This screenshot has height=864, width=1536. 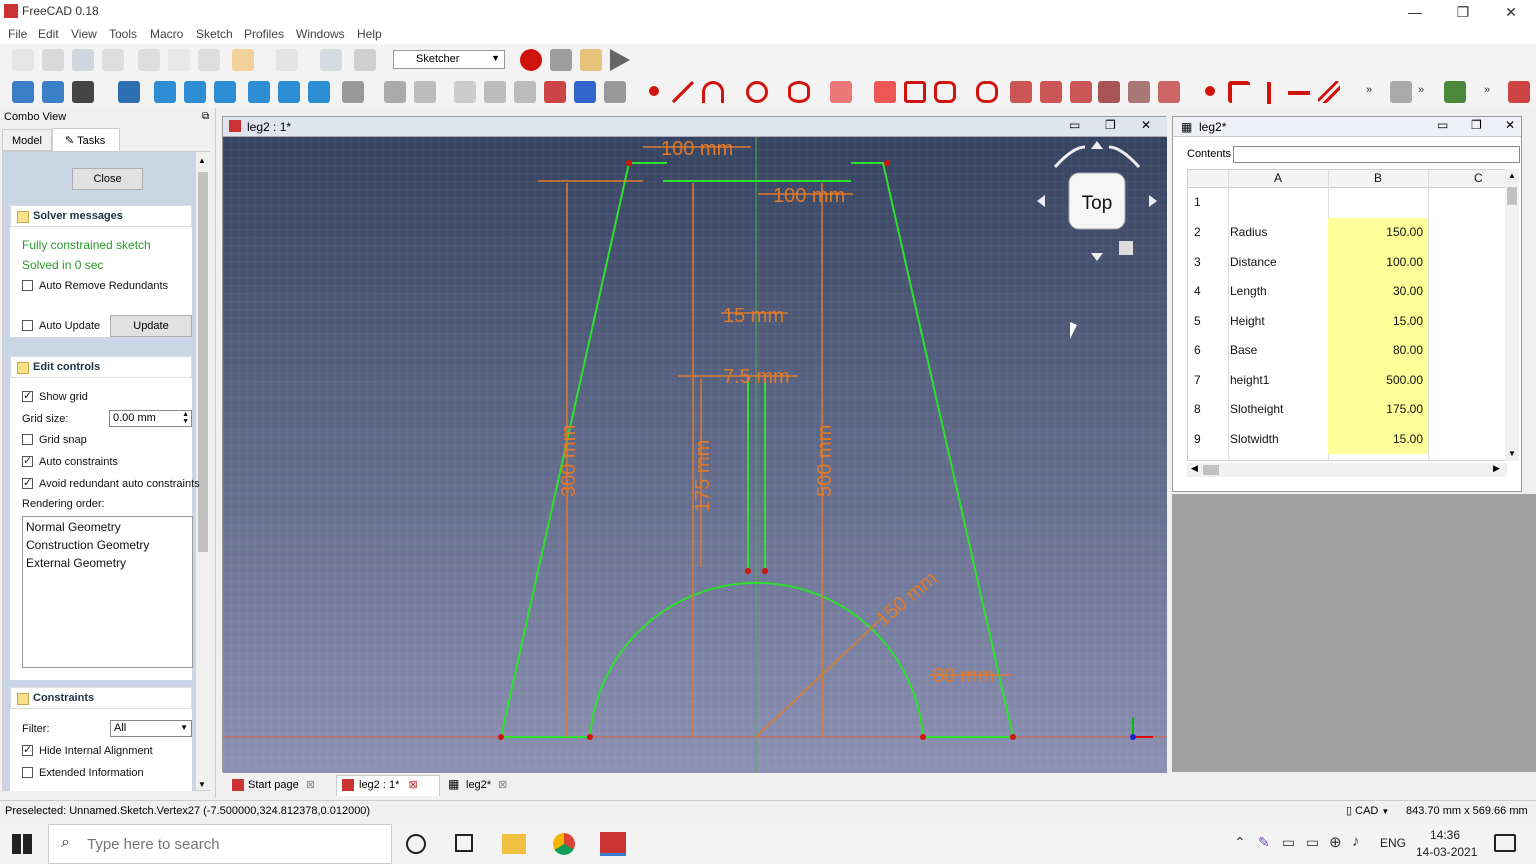 I want to click on mdi-restore-button: ❐, so click(x=1110, y=125).